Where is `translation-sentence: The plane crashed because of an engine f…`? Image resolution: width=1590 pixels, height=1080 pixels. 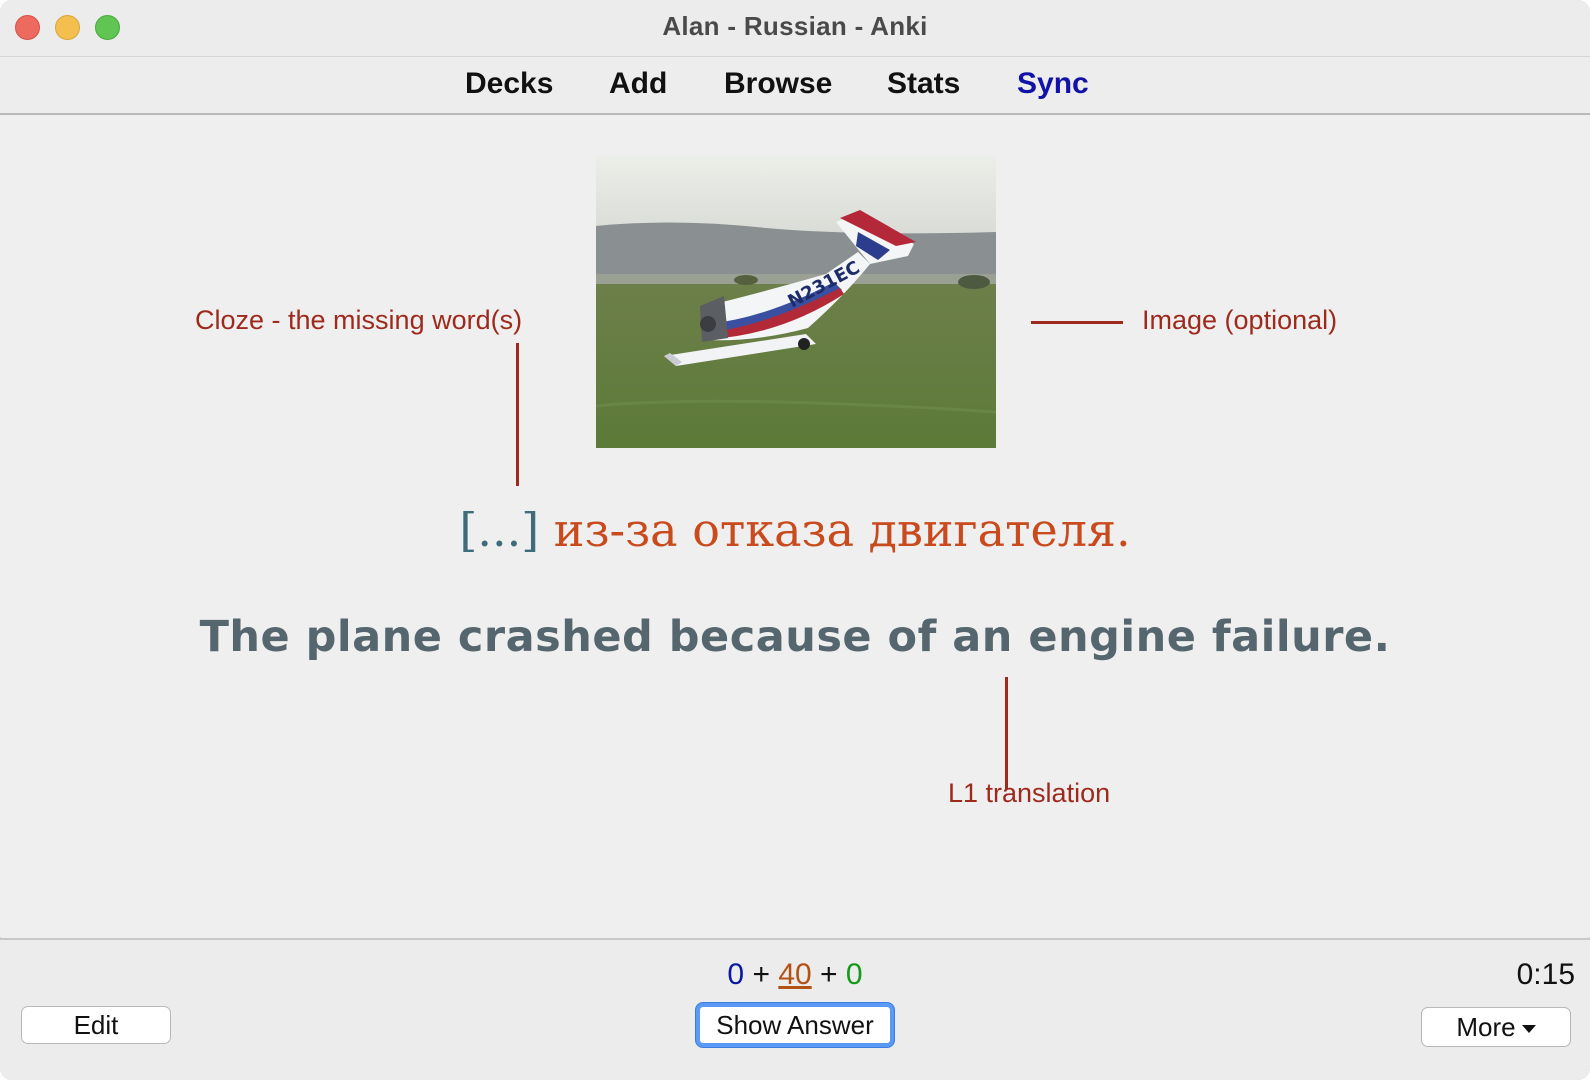 translation-sentence: The plane crashed because of an engine f… is located at coordinates (795, 637).